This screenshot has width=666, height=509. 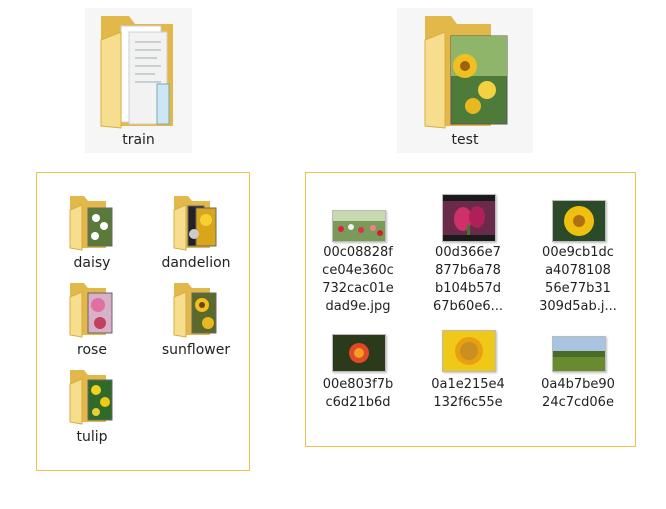 I want to click on file-name: 0a1e215e4 132f6c55e, so click(x=468, y=393).